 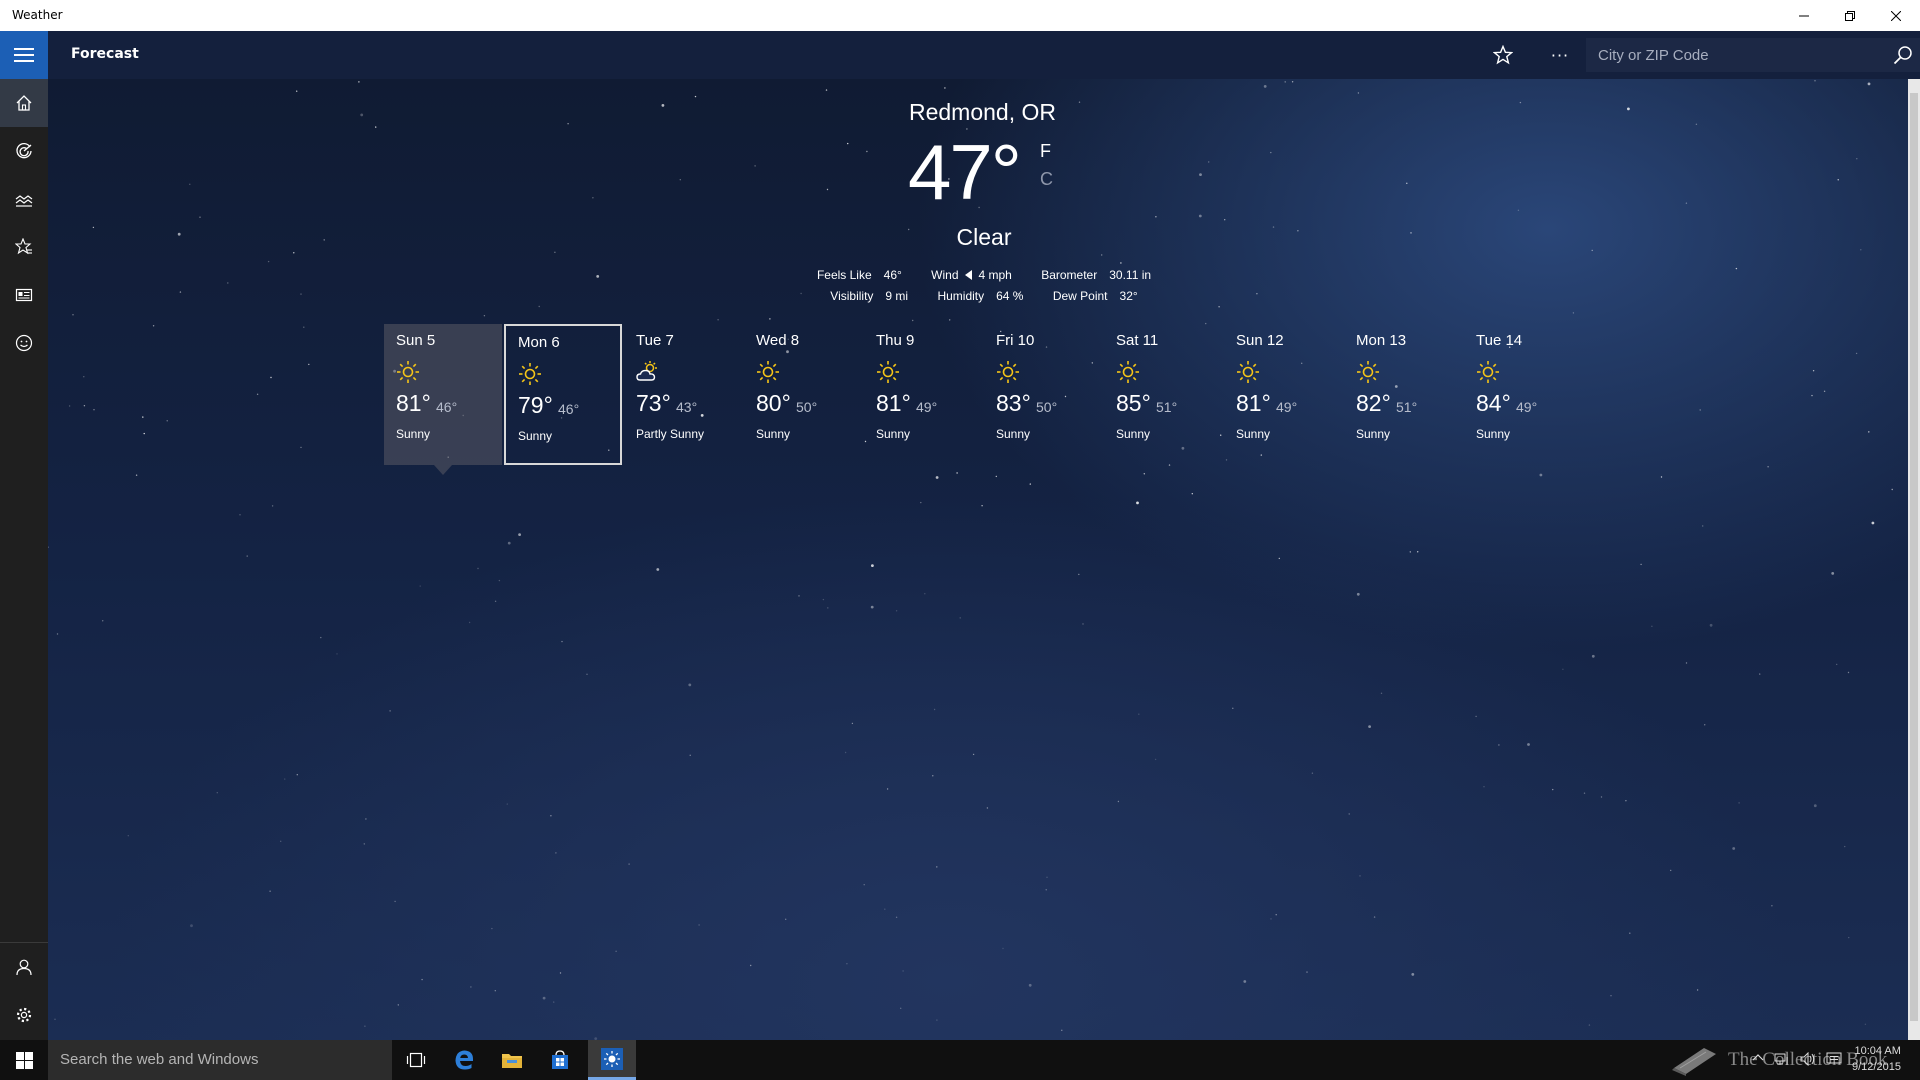 I want to click on unit-fahrenheit: F, so click(x=1045, y=151).